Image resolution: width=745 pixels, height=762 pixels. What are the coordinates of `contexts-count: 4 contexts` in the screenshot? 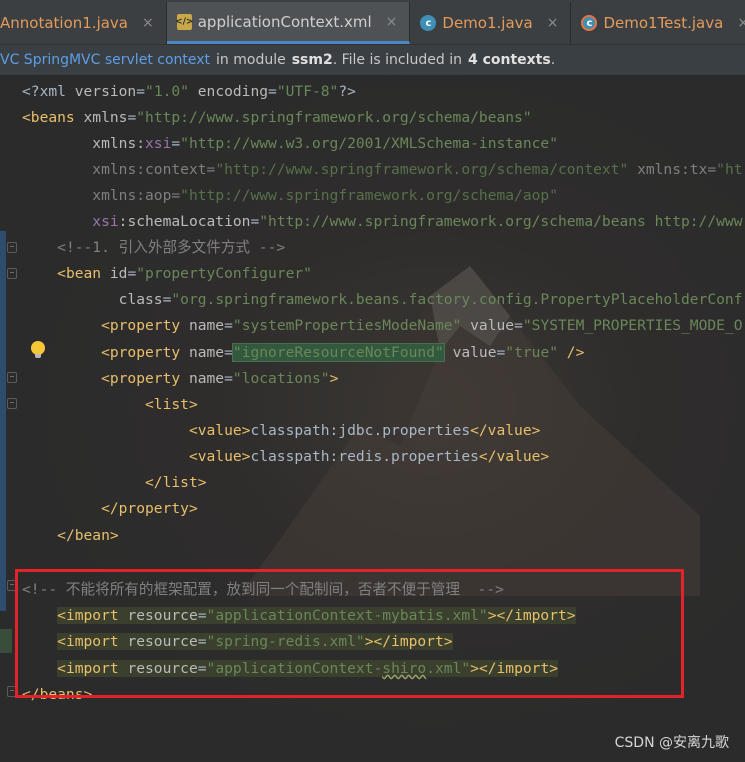 It's located at (509, 60).